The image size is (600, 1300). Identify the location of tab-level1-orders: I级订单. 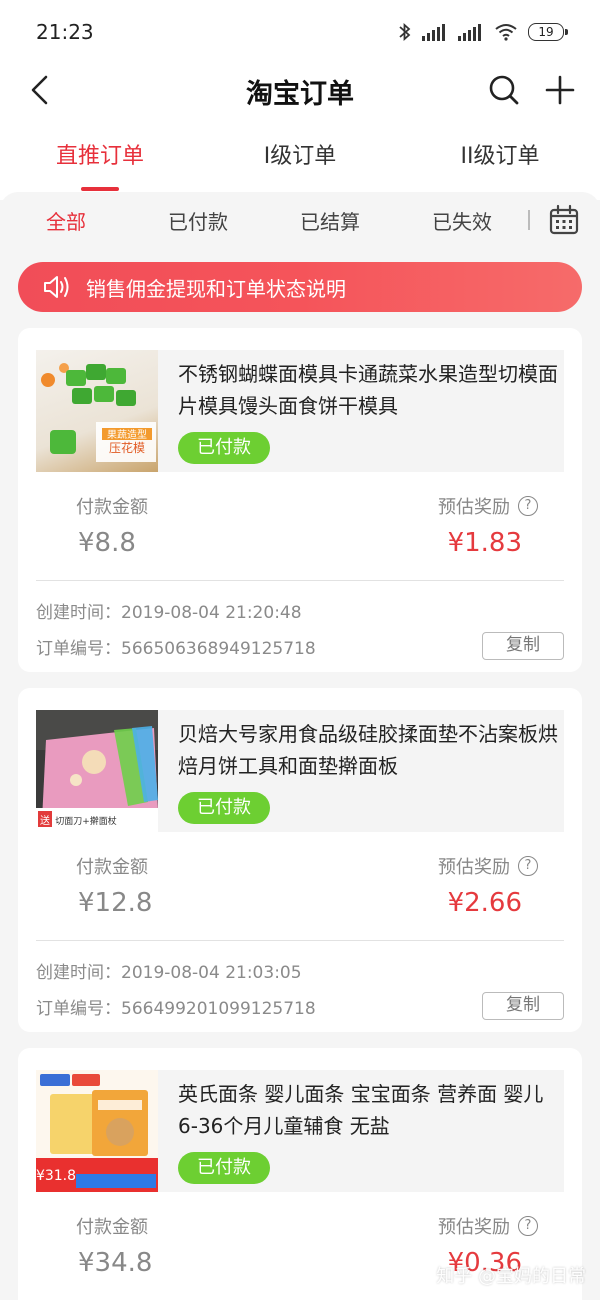
(300, 163).